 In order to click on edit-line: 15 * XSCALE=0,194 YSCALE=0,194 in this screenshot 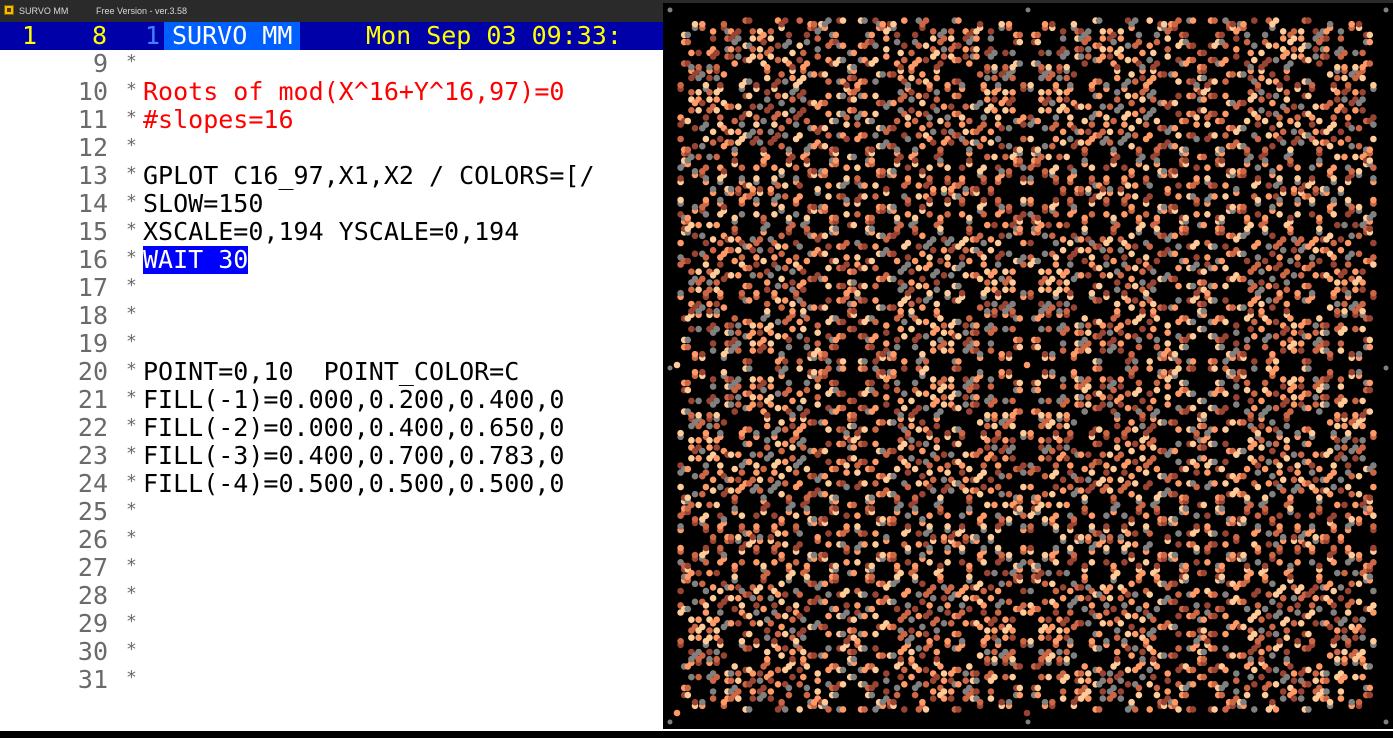, I will do `click(332, 232)`.